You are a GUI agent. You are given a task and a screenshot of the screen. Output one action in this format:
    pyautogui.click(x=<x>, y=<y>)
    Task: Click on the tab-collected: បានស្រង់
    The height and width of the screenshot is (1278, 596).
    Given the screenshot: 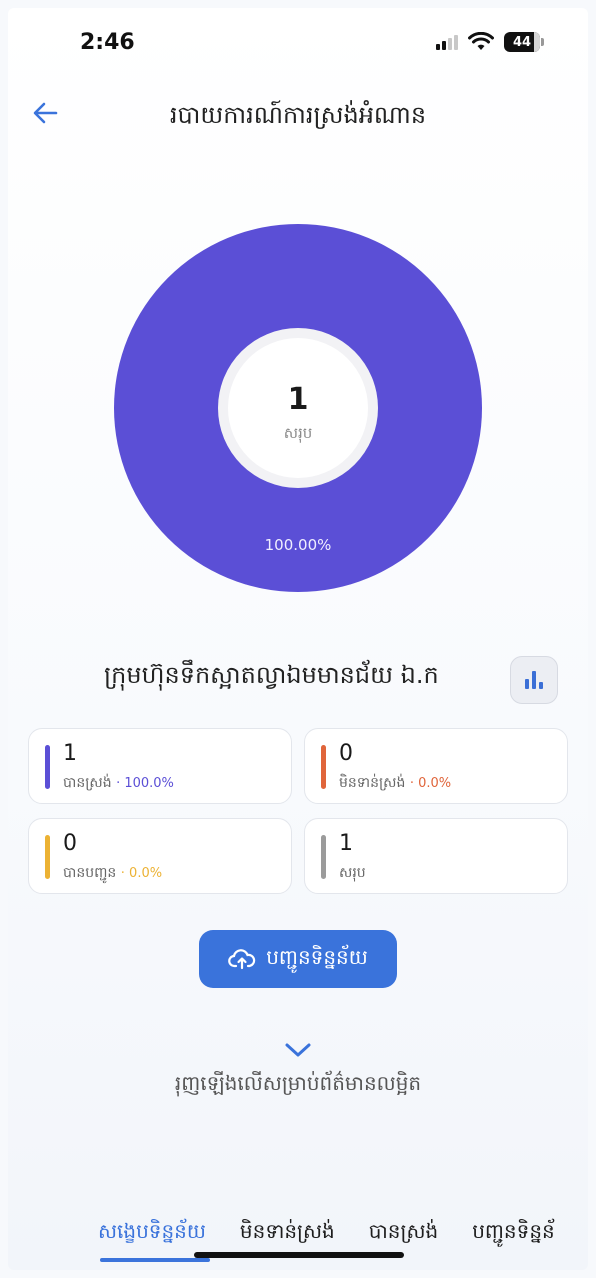 What is the action you would take?
    pyautogui.click(x=403, y=1233)
    